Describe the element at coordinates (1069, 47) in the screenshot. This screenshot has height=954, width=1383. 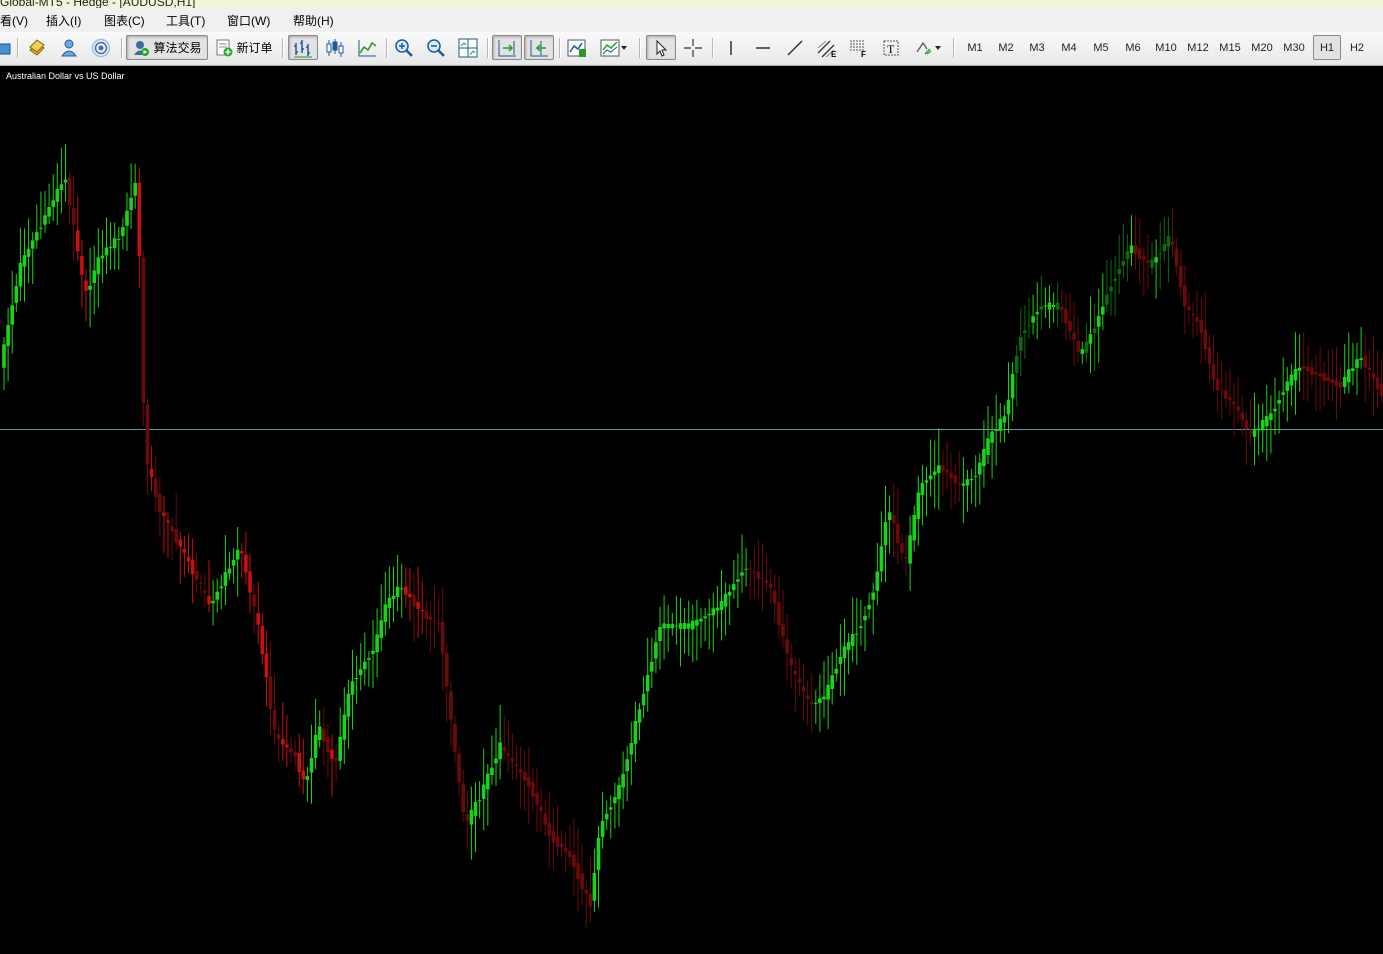
I see `timeframe-m4: M4` at that location.